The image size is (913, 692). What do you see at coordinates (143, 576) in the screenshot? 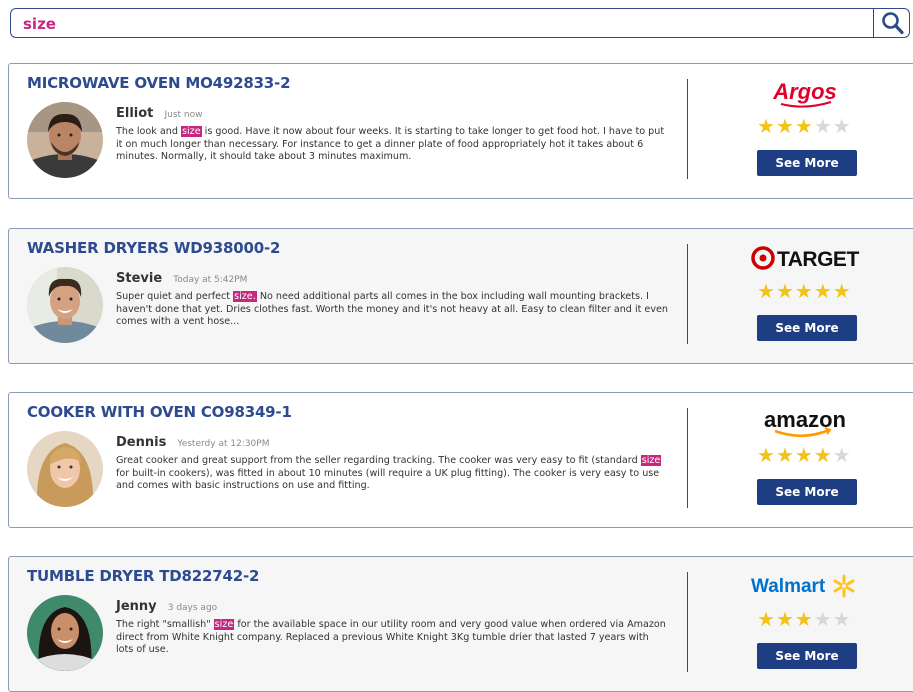
I see `product-title: TUMBLE DRYER TD822742-2` at bounding box center [143, 576].